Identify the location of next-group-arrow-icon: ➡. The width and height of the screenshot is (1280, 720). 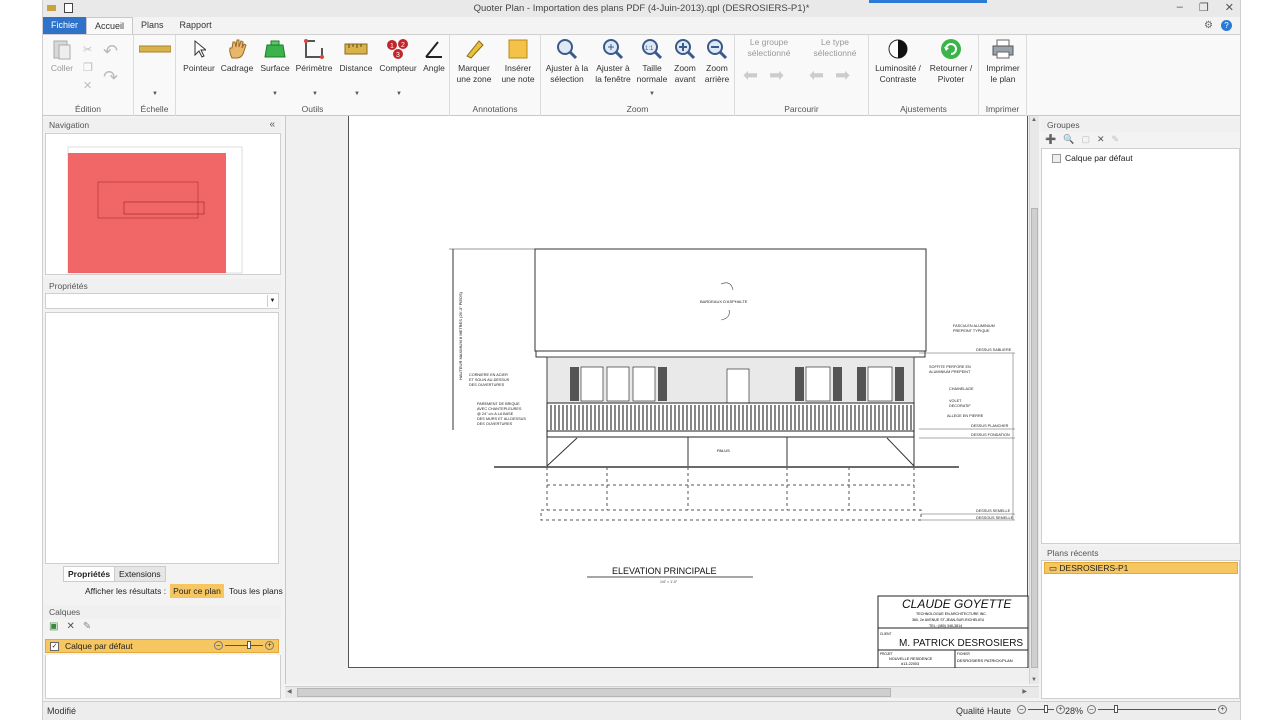
(776, 75).